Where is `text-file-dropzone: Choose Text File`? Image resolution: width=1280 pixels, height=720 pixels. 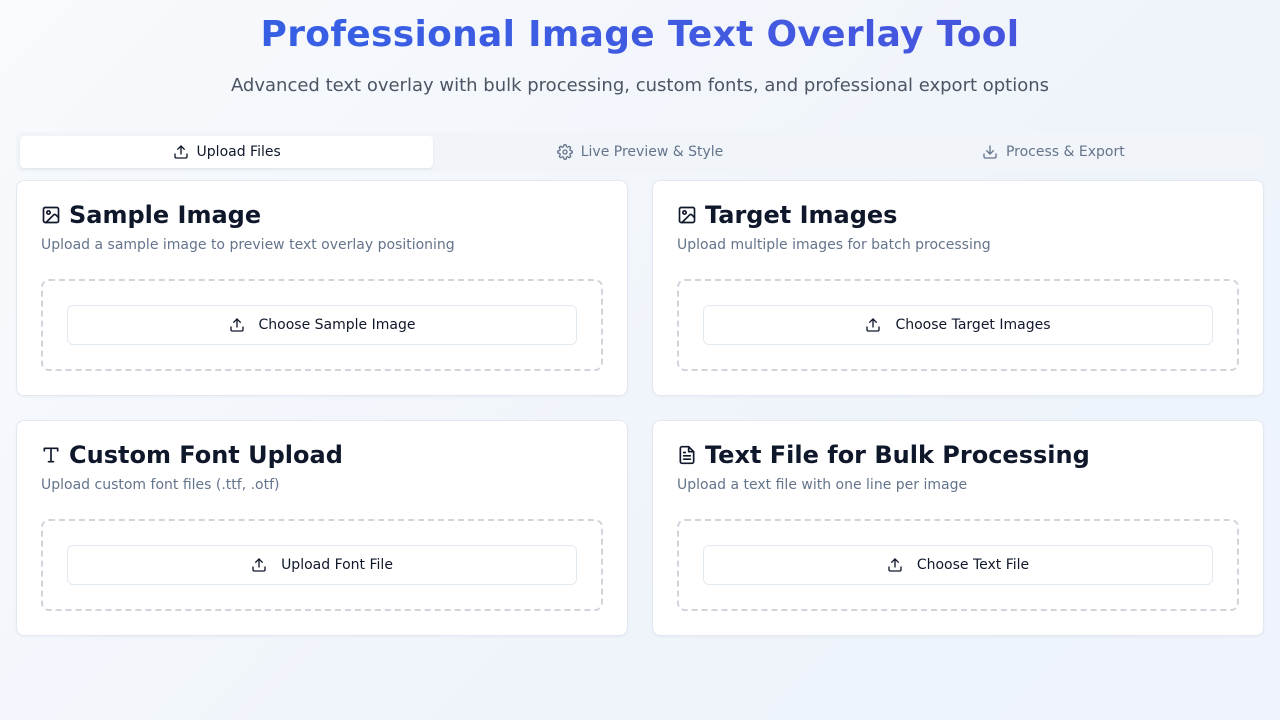 text-file-dropzone: Choose Text File is located at coordinates (958, 565).